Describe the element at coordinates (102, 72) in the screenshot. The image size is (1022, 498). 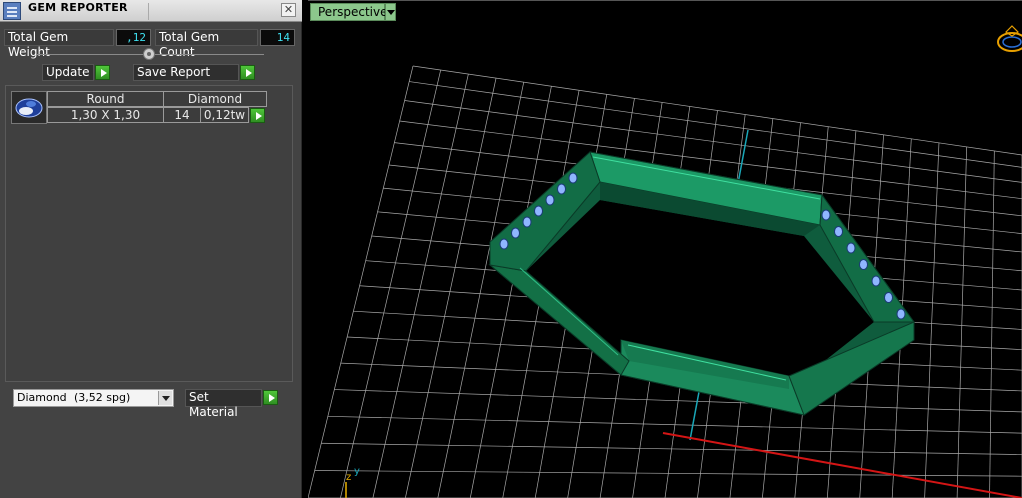
I see `update-play-icon` at that location.